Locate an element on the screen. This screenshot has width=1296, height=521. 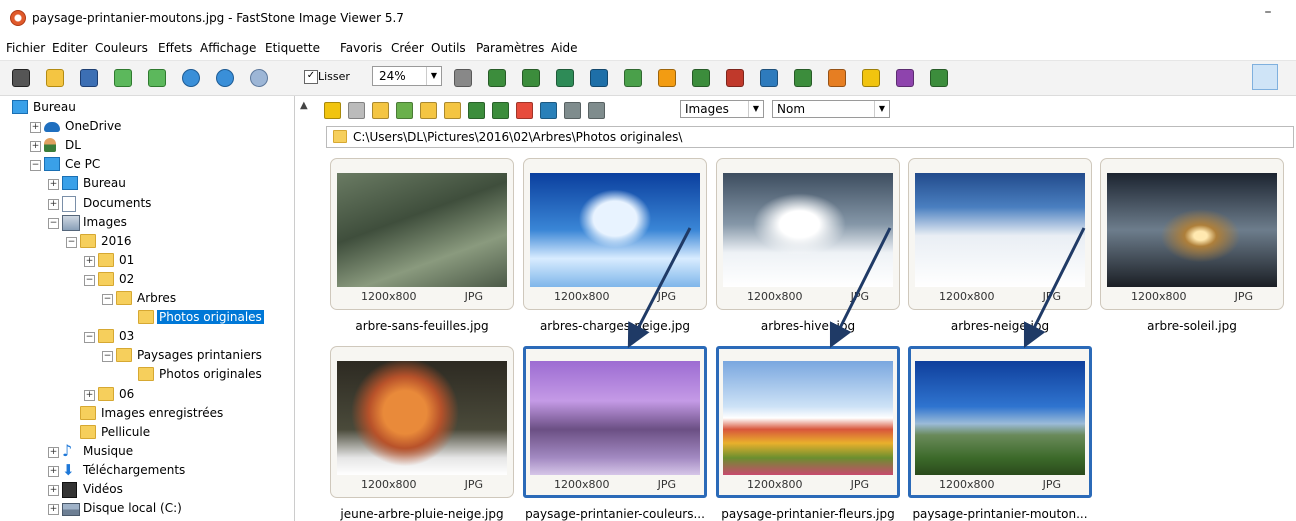
favorite-folder-icon is located at coordinates (452, 110).